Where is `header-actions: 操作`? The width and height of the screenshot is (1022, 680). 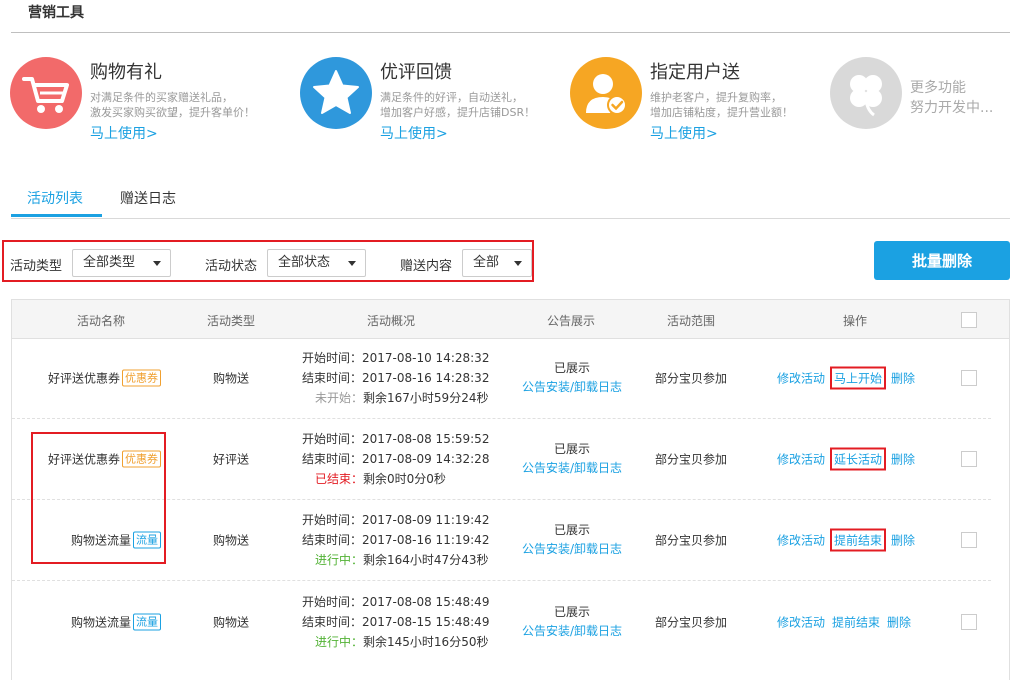 header-actions: 操作 is located at coordinates (855, 321).